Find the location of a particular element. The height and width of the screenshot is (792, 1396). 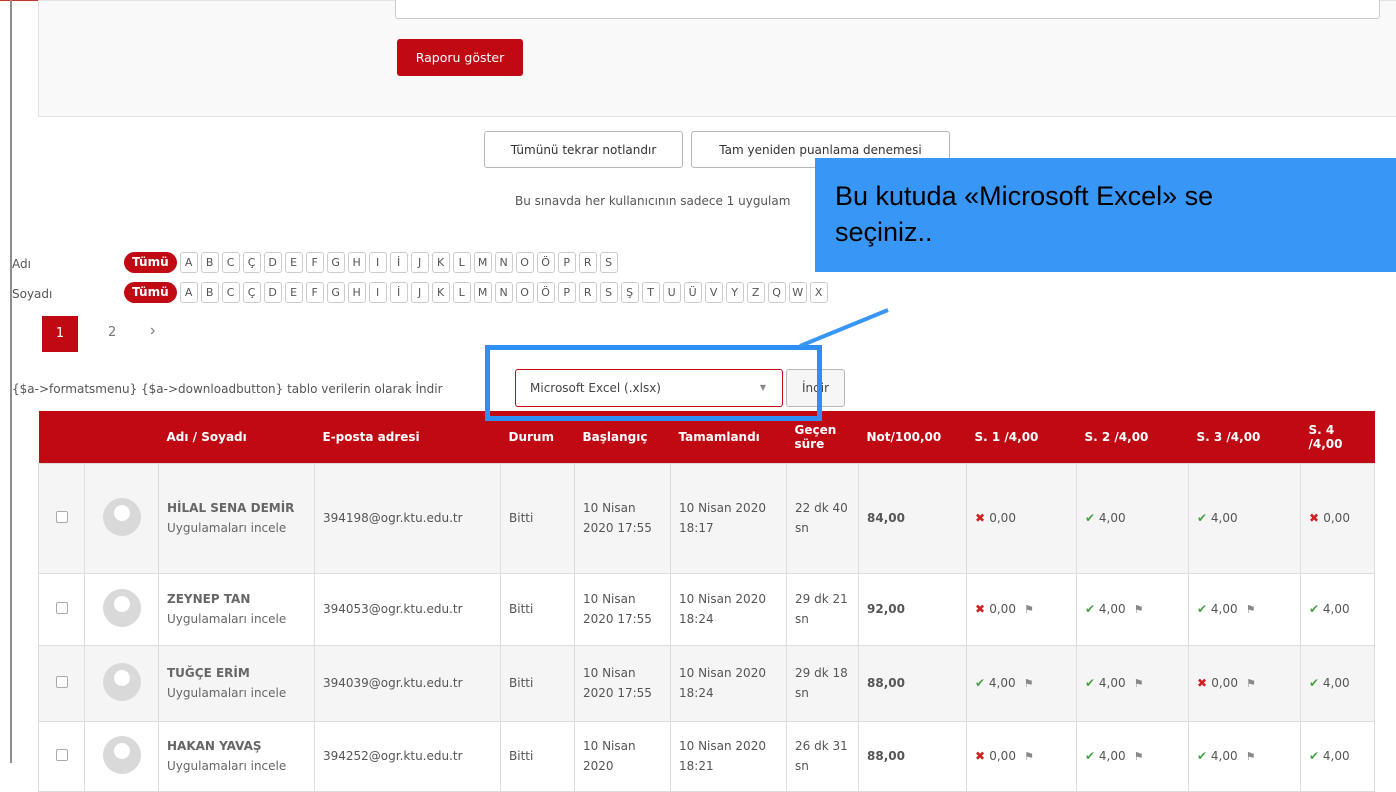

page-2-link: 2 is located at coordinates (112, 332).